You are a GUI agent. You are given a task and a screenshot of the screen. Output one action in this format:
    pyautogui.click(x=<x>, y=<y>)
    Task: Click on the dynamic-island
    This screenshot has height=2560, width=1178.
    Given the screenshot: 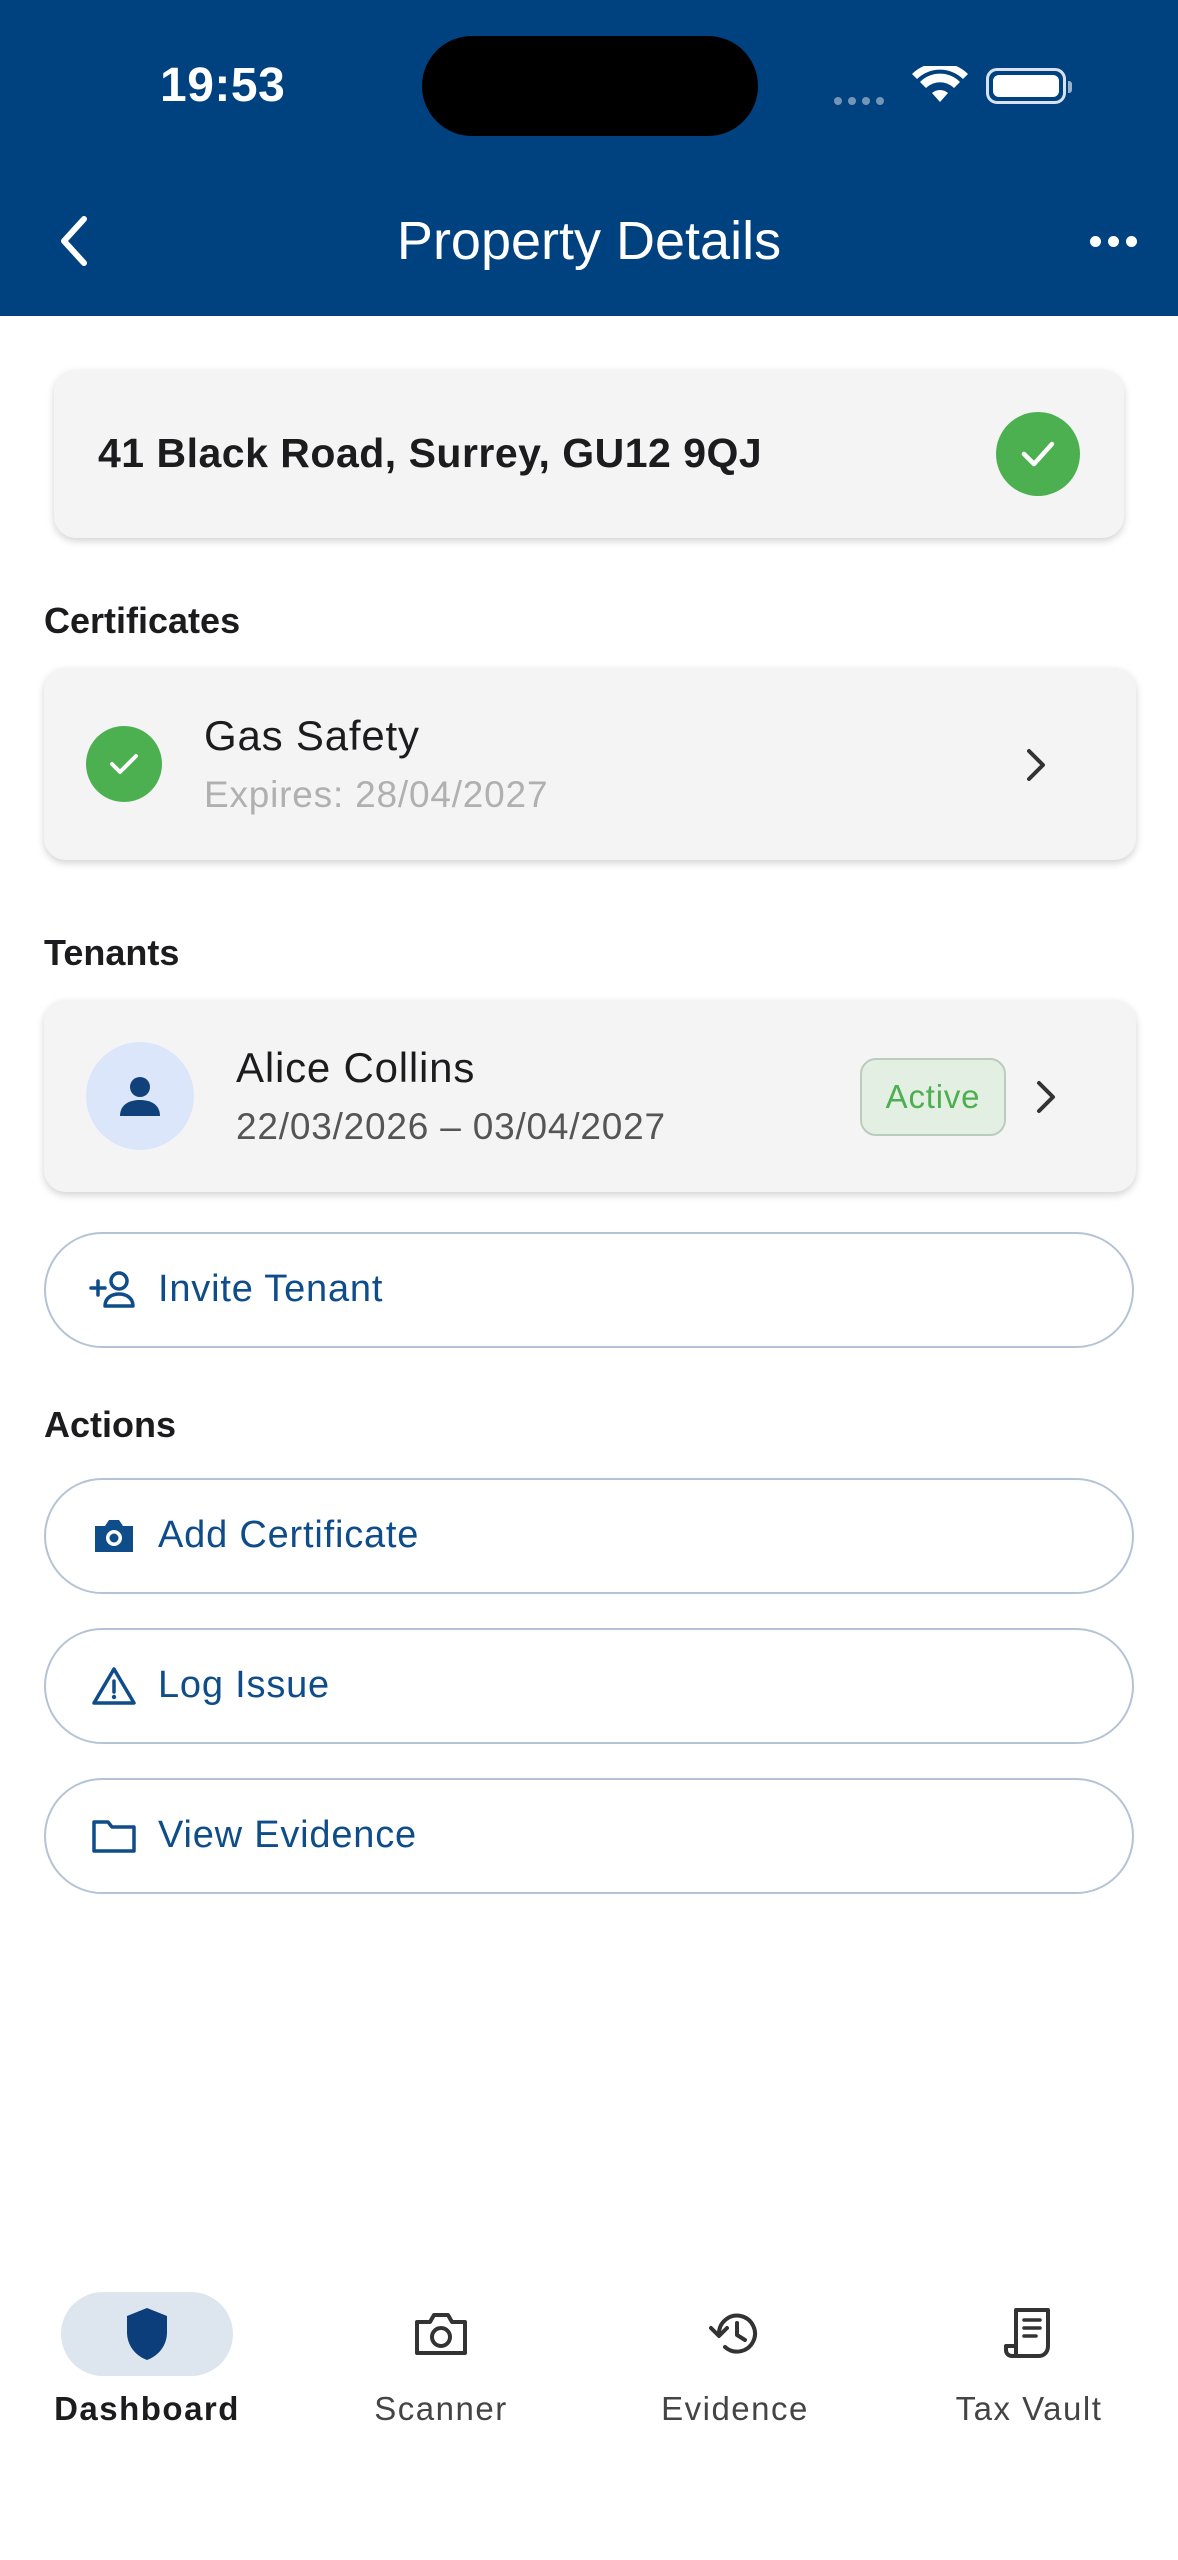 What is the action you would take?
    pyautogui.click(x=590, y=86)
    